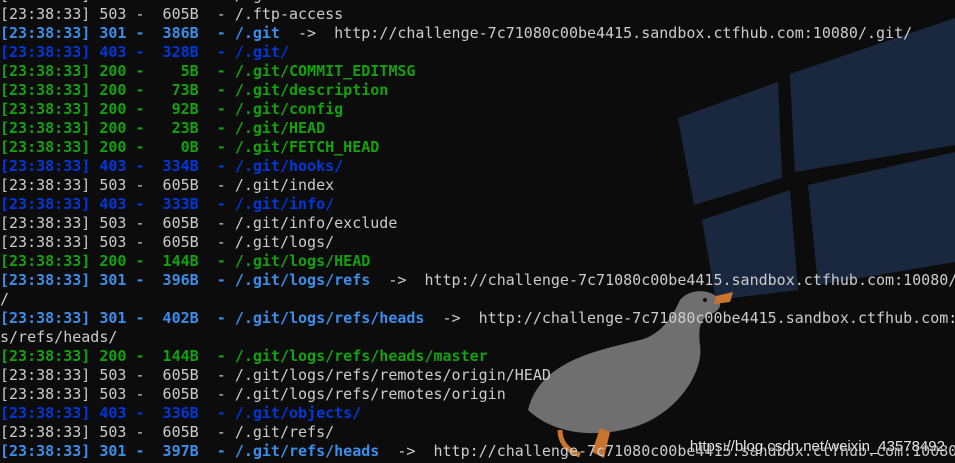 Image resolution: width=955 pixels, height=463 pixels. Describe the element at coordinates (284, 185) in the screenshot. I see `request-path: /.git/index` at that location.